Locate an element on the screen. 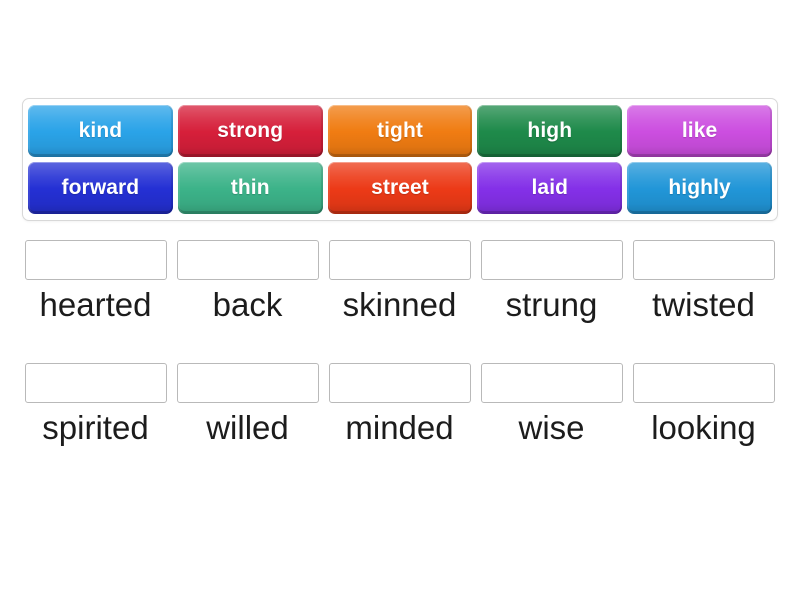 This screenshot has width=800, height=600. drop-zone-wise is located at coordinates (551, 382).